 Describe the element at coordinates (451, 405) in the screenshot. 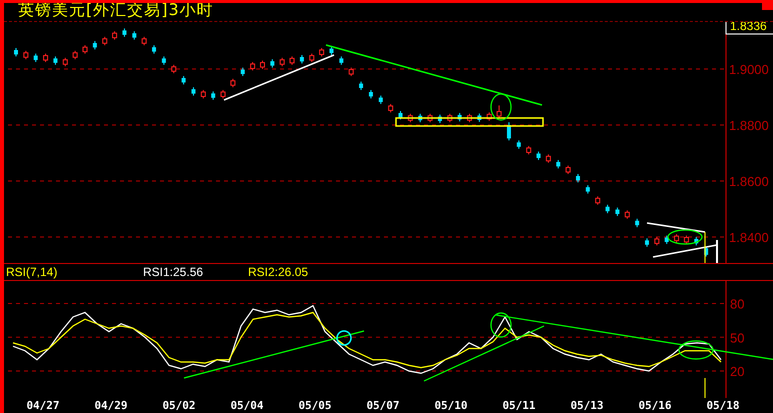

I see `date-label: 05/10` at that location.